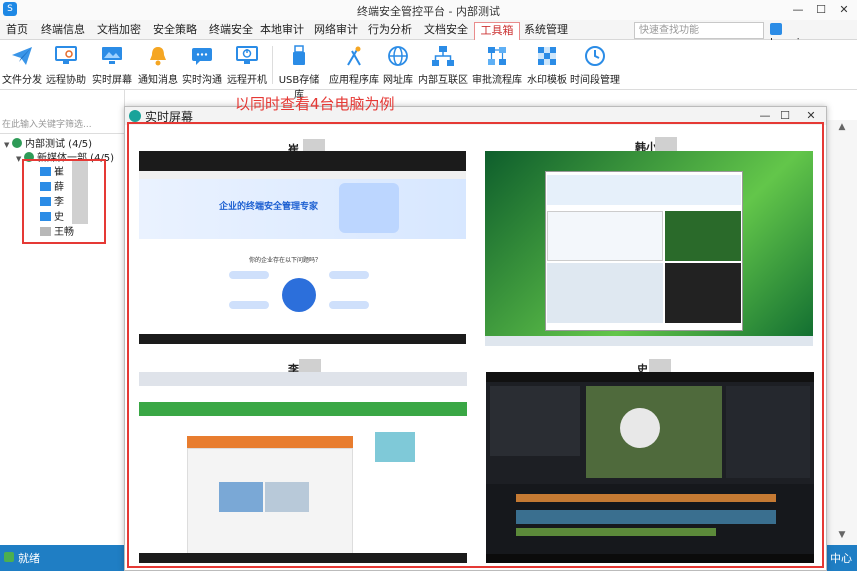 Image resolution: width=857 pixels, height=571 pixels. I want to click on menu-tab-doc-security: 文档安全, so click(446, 31).